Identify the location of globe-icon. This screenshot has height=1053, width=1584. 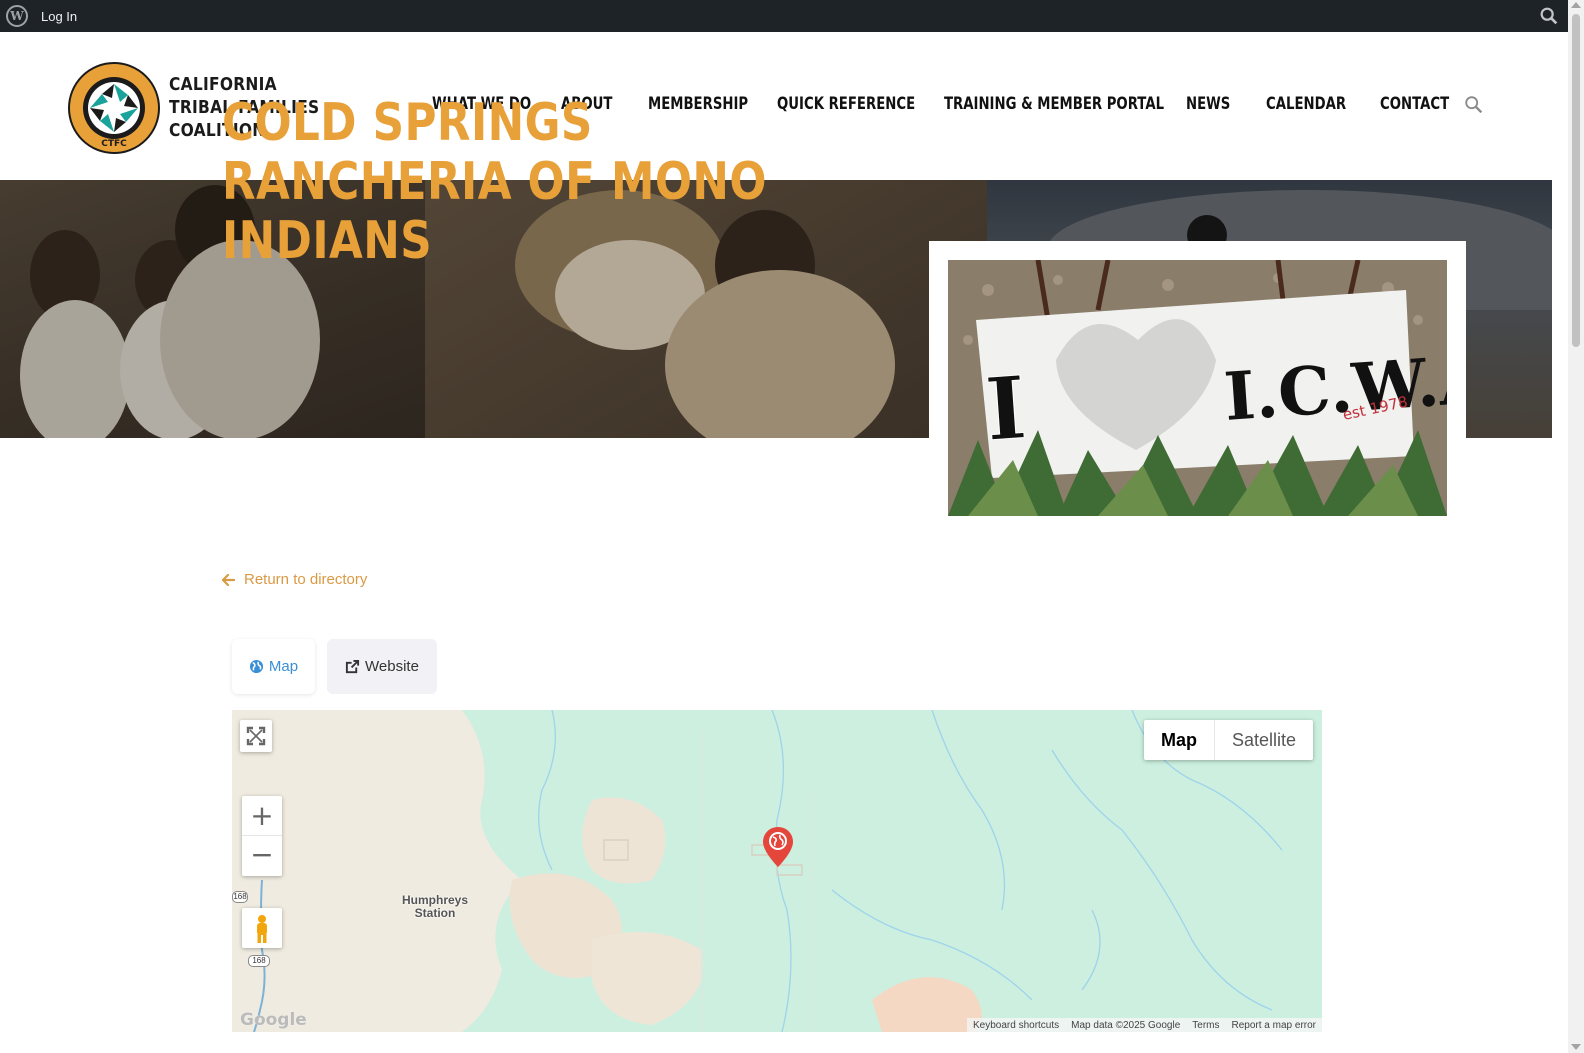
(256, 666).